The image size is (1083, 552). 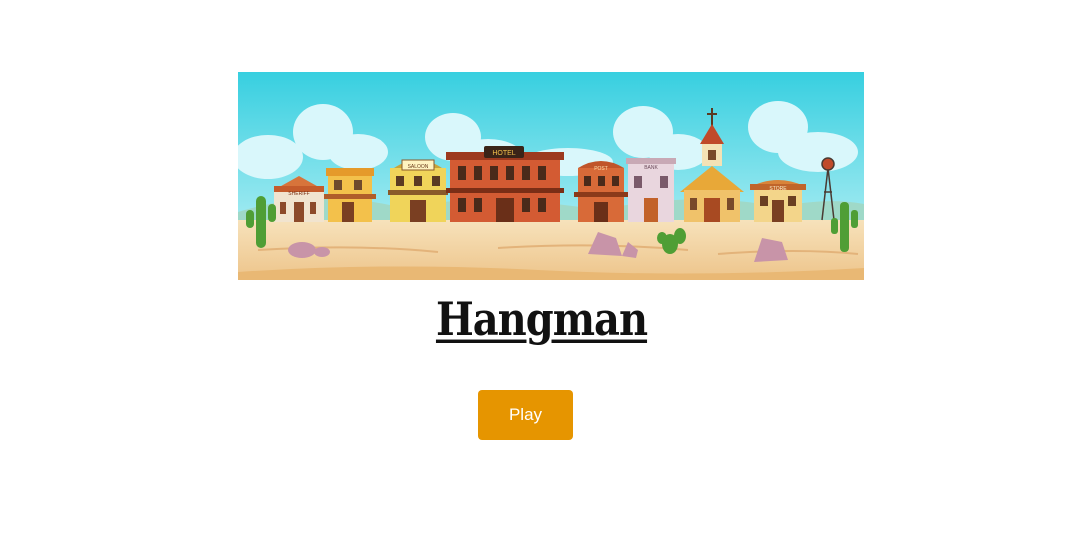 I want to click on post-sign: POST, so click(x=601, y=169).